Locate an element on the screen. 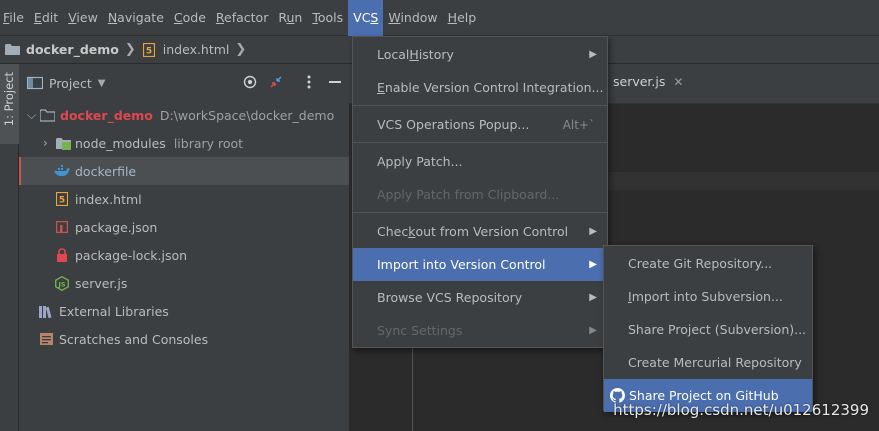  tree-item-index-html: 5 index.html is located at coordinates (184, 199).